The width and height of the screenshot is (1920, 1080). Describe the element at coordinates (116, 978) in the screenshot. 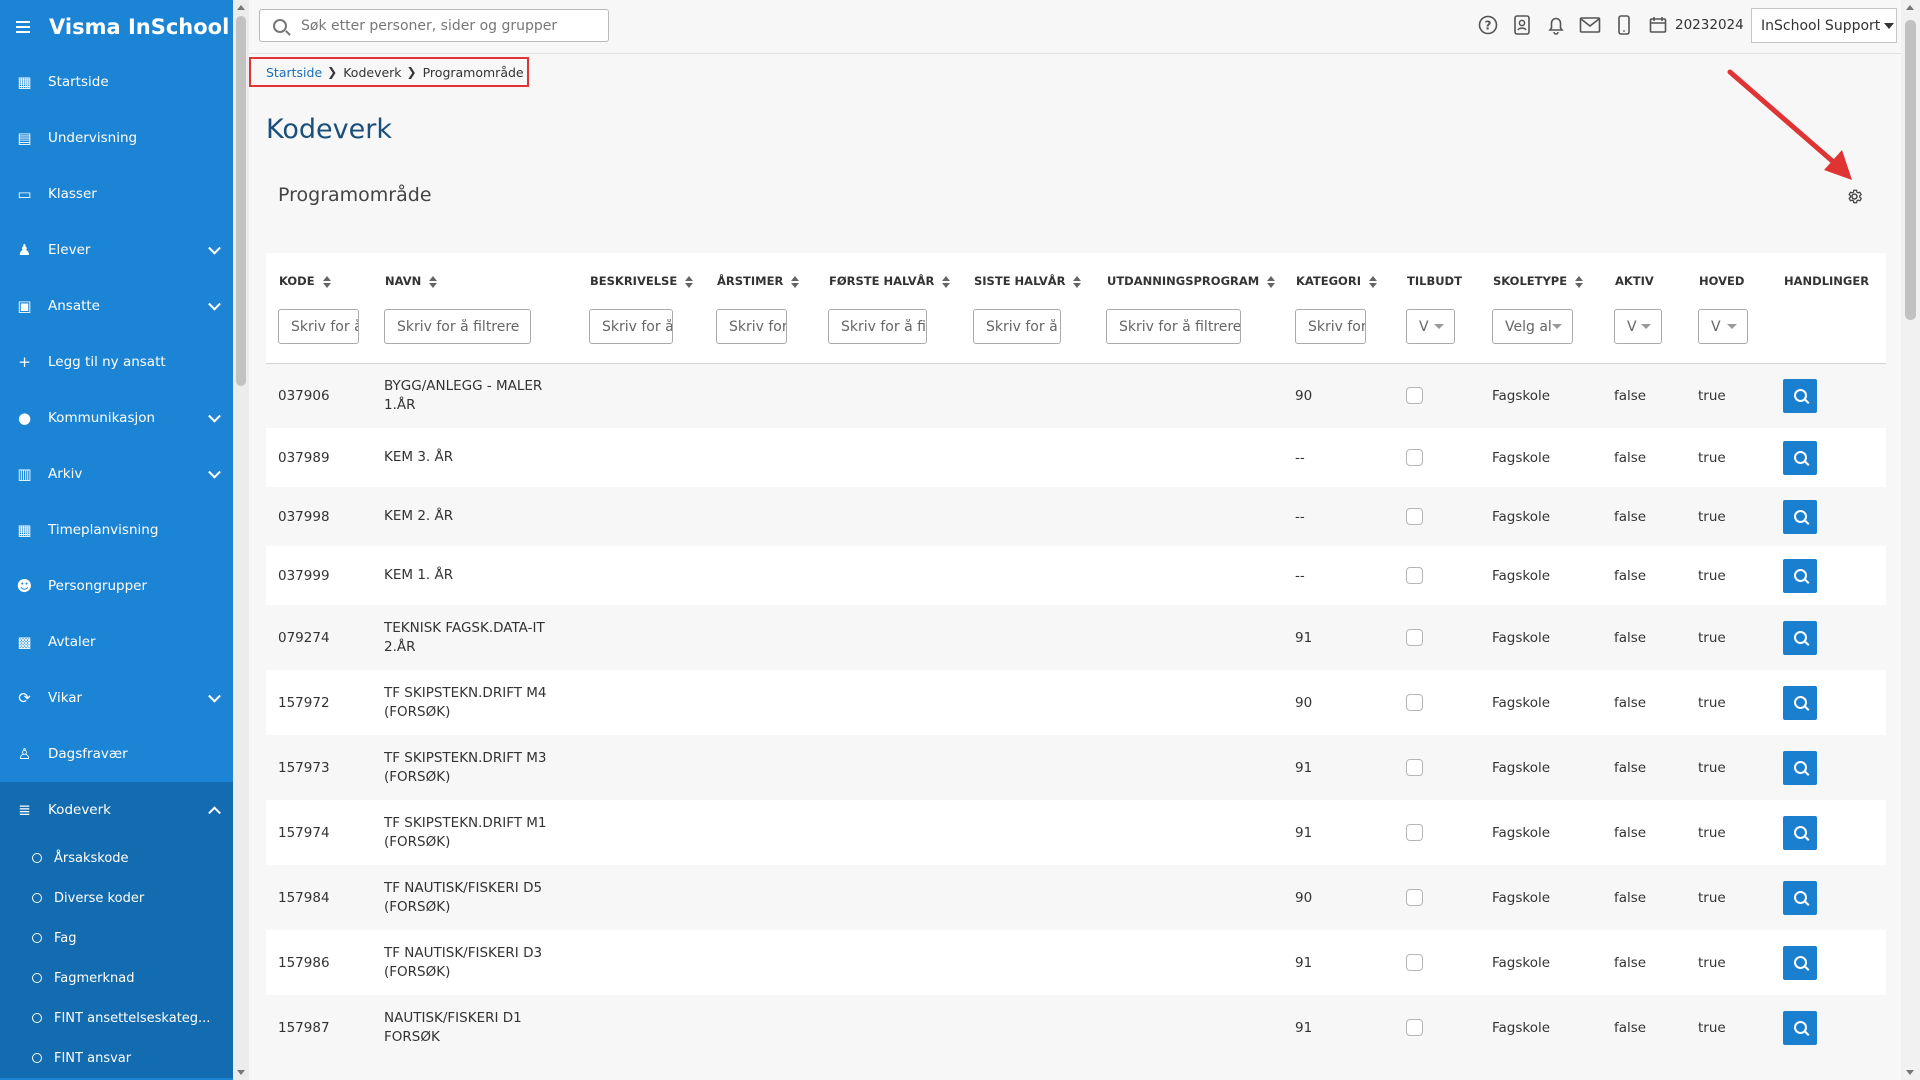

I see `submenu-item-3: Fagmerknad` at that location.